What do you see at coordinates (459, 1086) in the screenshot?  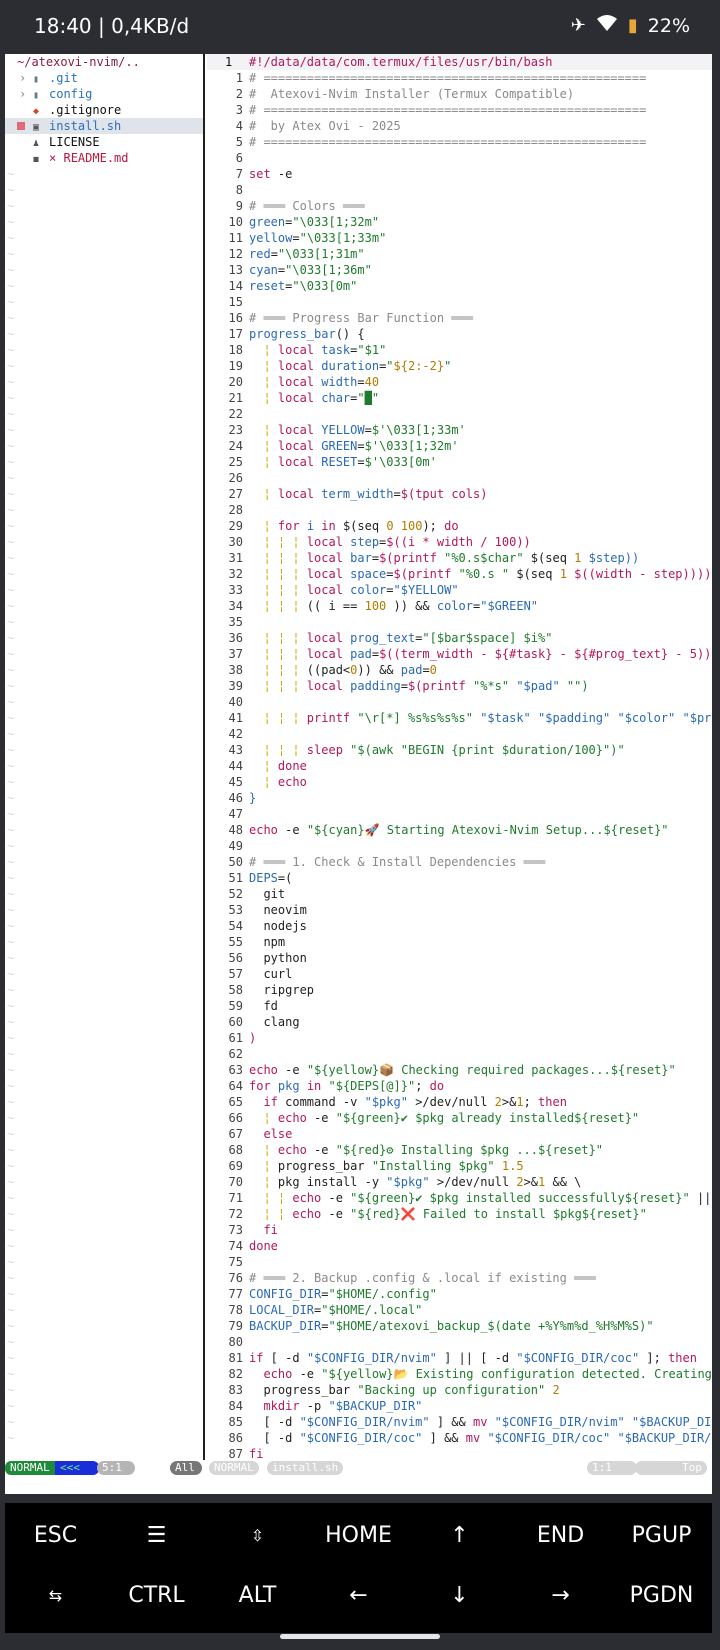 I see `code-line: 64 for pkg in "${DEPS[@]}"; do` at bounding box center [459, 1086].